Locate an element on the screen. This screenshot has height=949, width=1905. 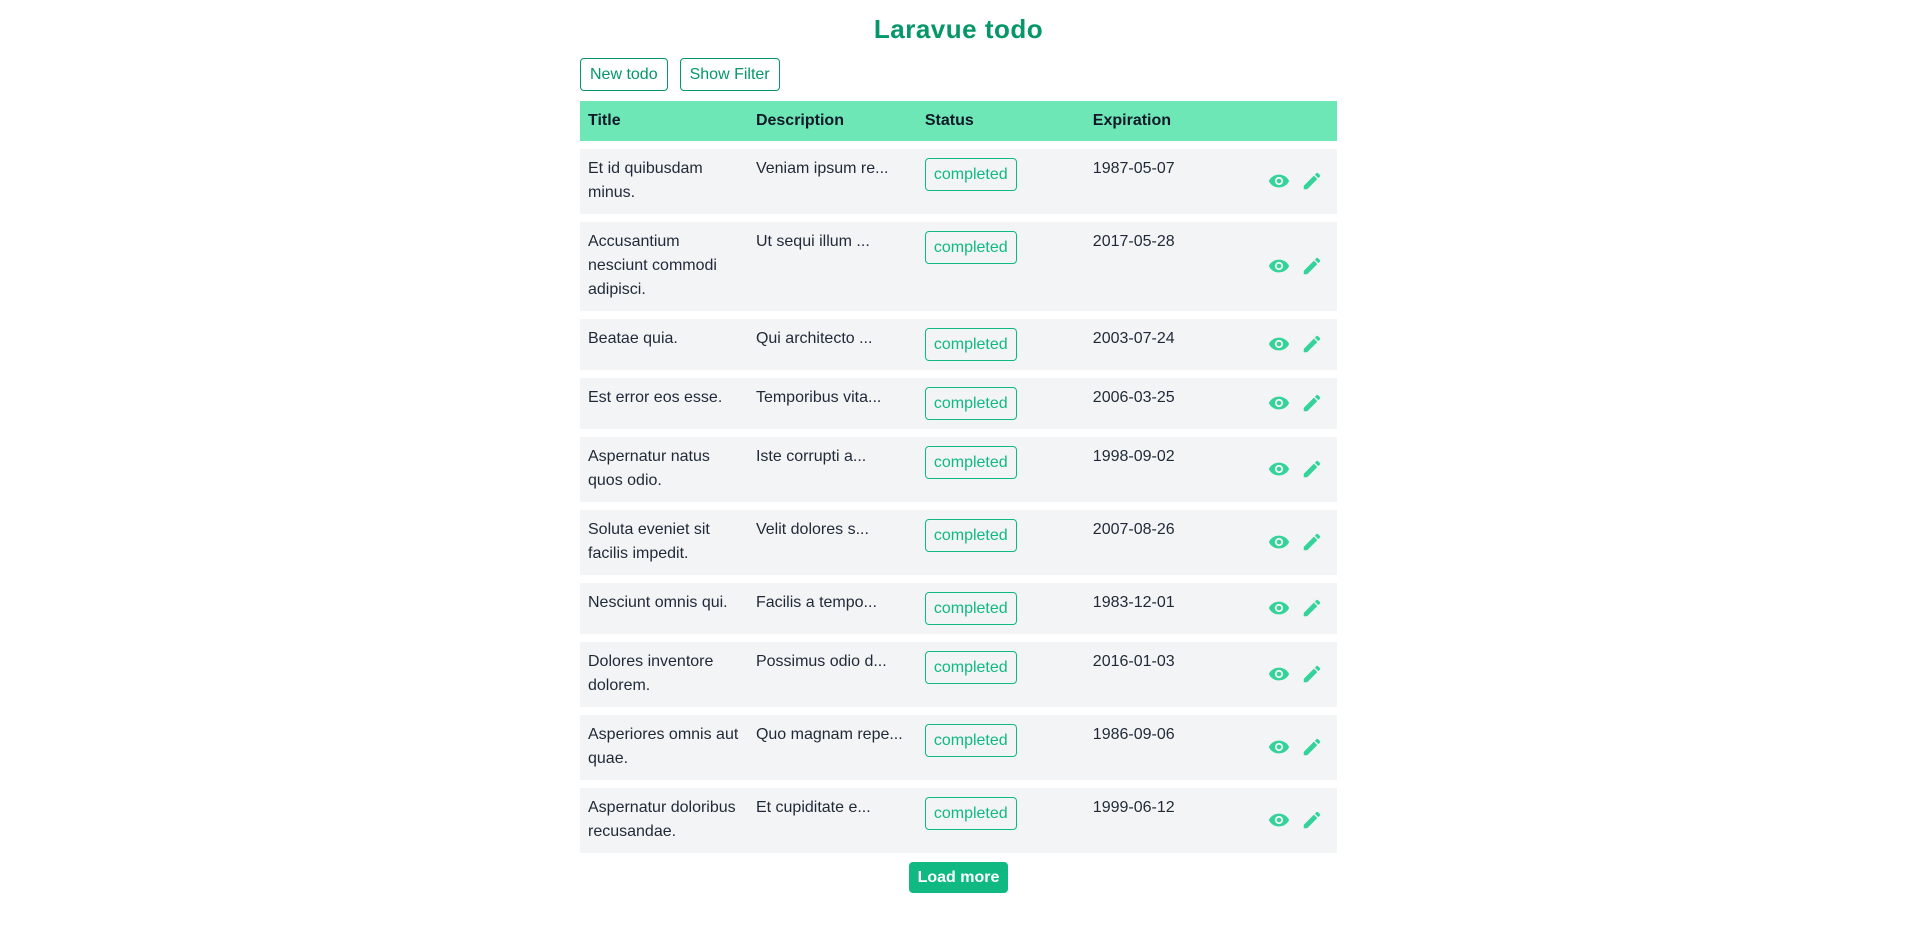
todo-expiration: 2007-08-26 is located at coordinates (1133, 529).